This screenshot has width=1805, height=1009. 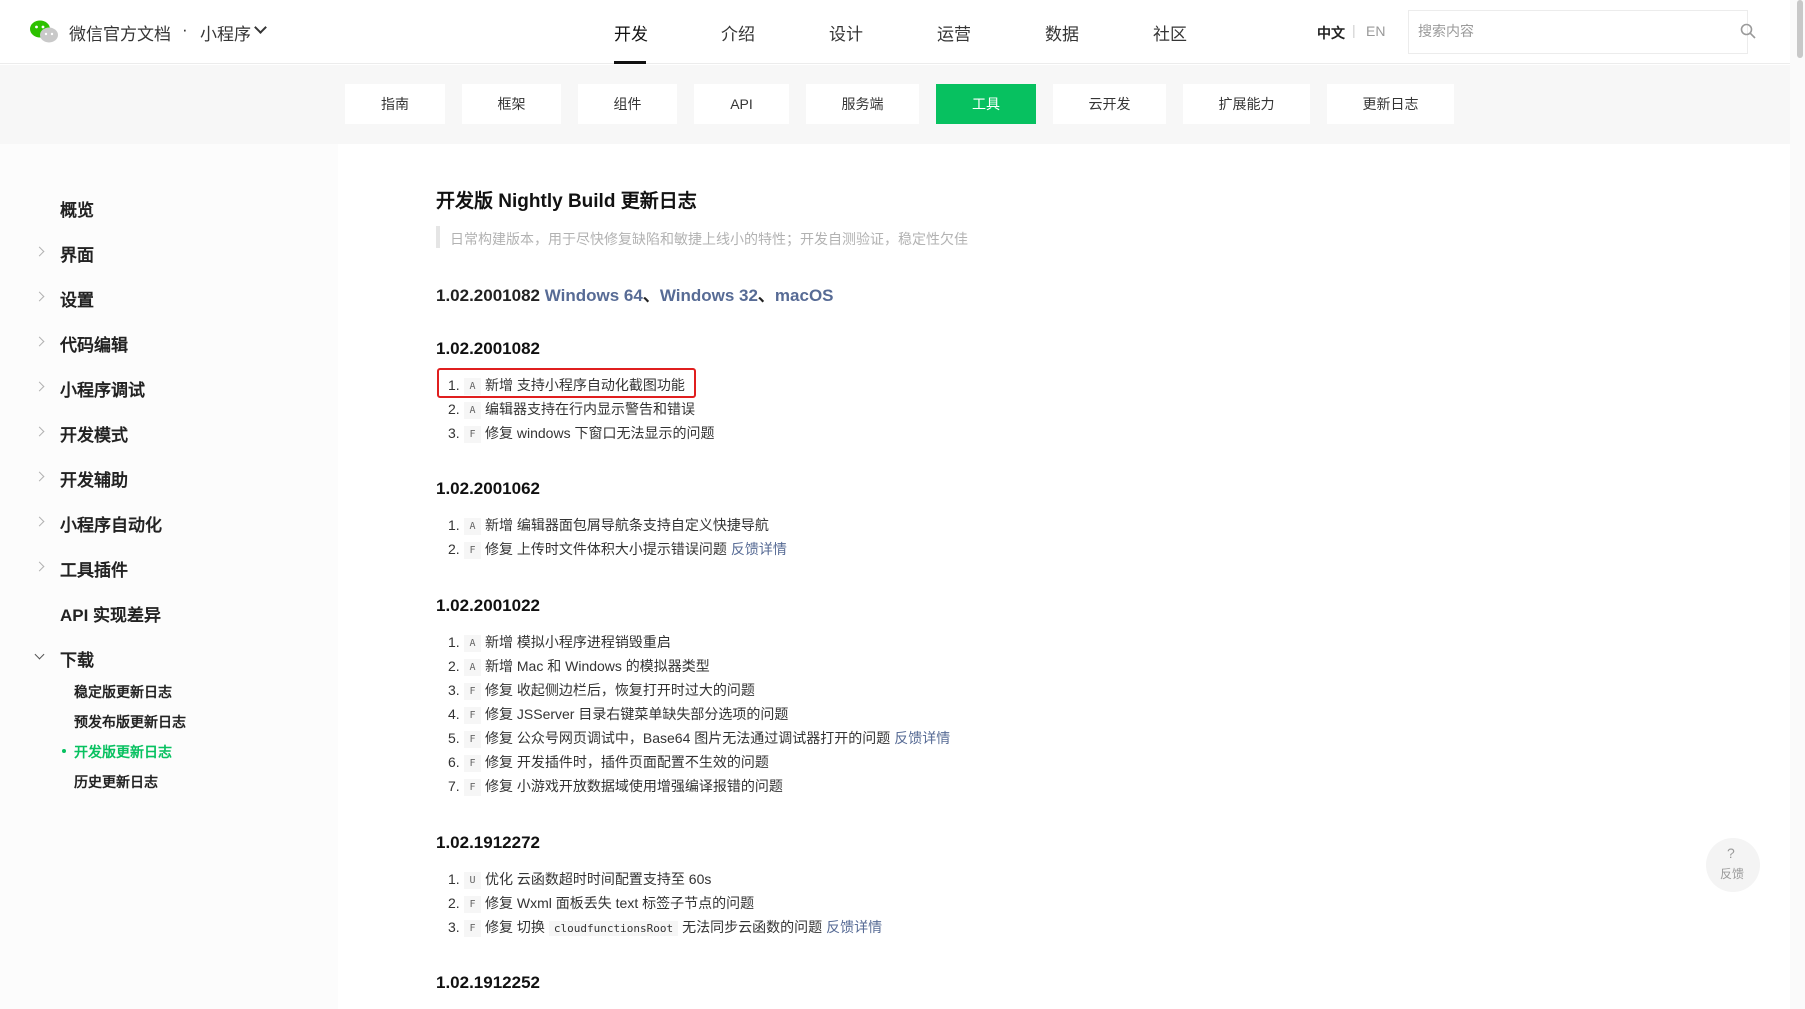 What do you see at coordinates (438, 237) in the screenshot?
I see `quote-bar` at bounding box center [438, 237].